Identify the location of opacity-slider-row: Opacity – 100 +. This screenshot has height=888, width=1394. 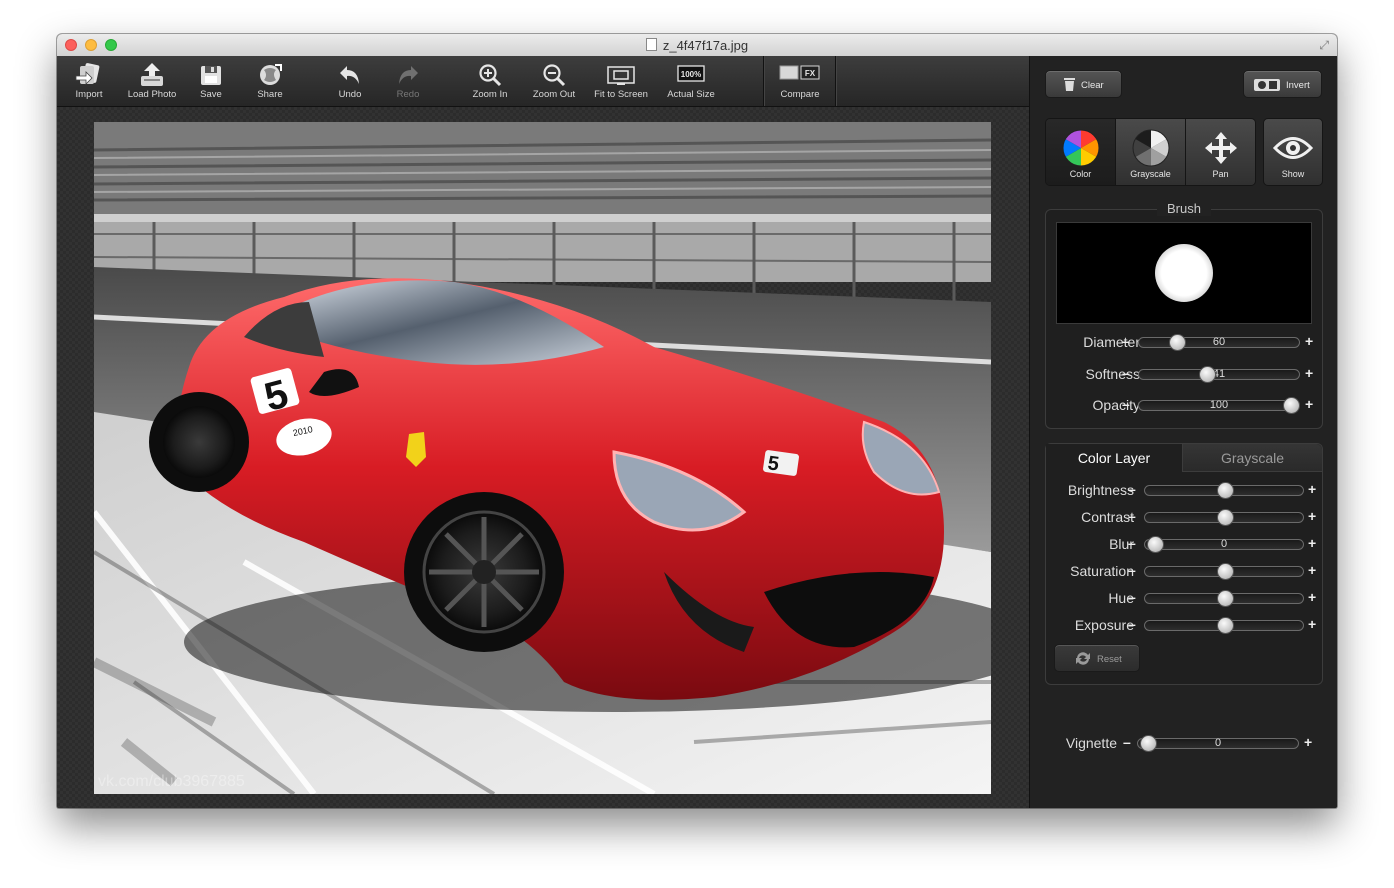
(1185, 405).